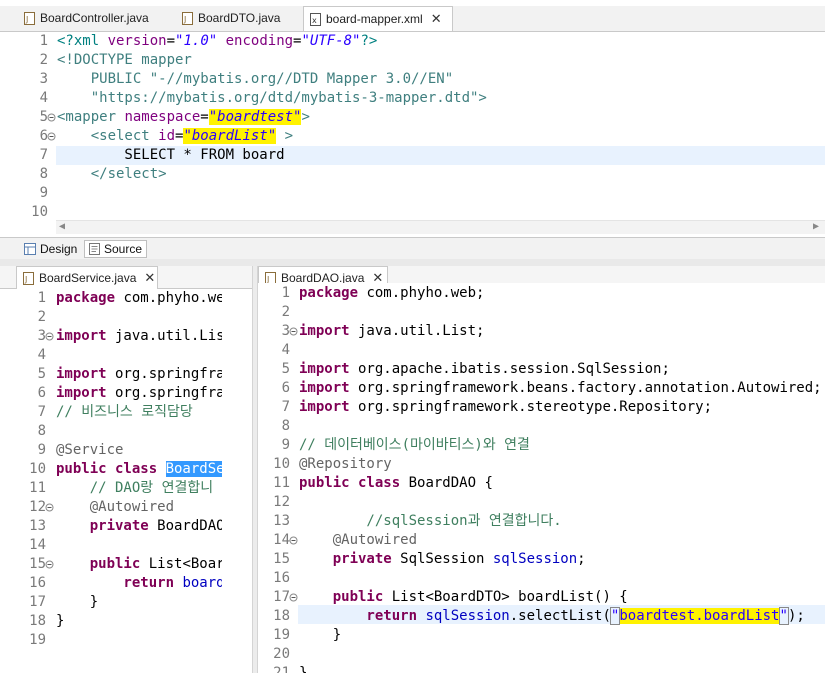  I want to click on line-number: 3, so click(43, 79).